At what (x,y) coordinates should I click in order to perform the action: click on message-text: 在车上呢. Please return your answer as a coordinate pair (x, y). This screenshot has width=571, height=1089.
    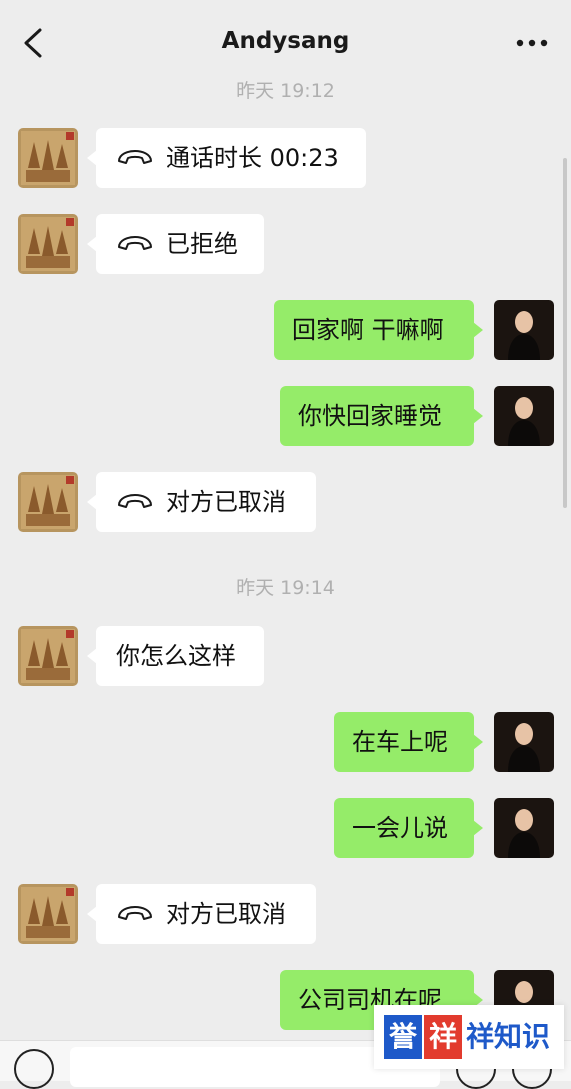
    Looking at the image, I should click on (400, 742).